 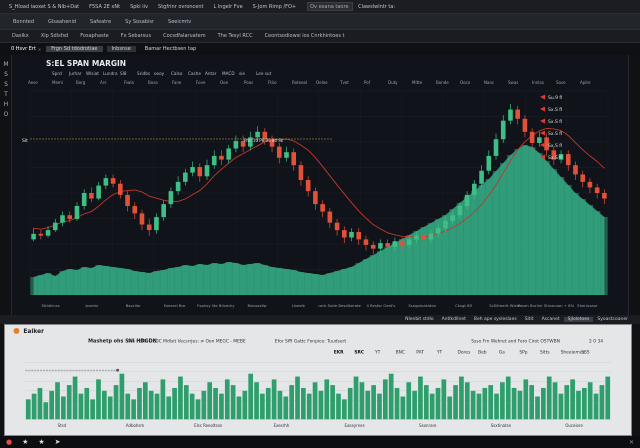 I want to click on indicator-label: Jurhar, so click(x=75, y=73).